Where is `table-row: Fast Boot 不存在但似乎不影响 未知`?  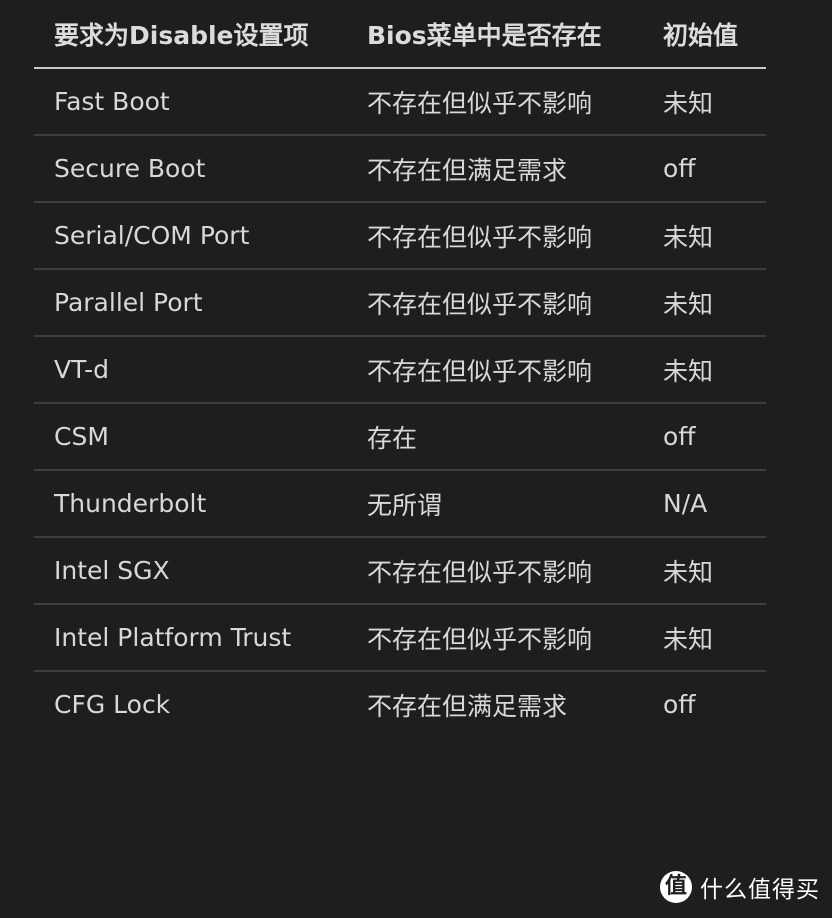
table-row: Fast Boot 不存在但似乎不影响 未知 is located at coordinates (400, 102).